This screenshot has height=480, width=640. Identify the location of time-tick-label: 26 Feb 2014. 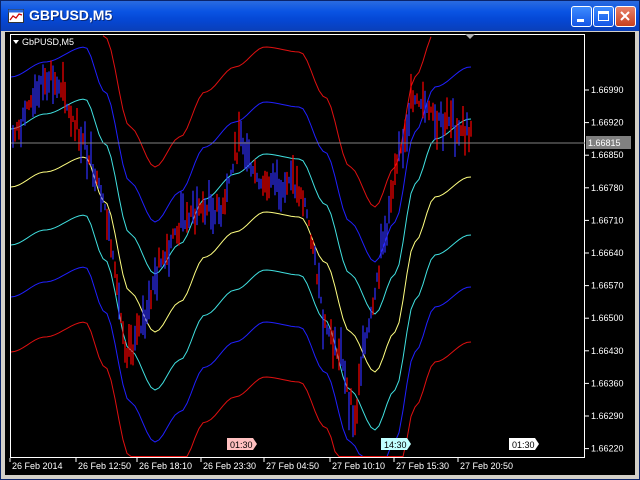
(37, 466).